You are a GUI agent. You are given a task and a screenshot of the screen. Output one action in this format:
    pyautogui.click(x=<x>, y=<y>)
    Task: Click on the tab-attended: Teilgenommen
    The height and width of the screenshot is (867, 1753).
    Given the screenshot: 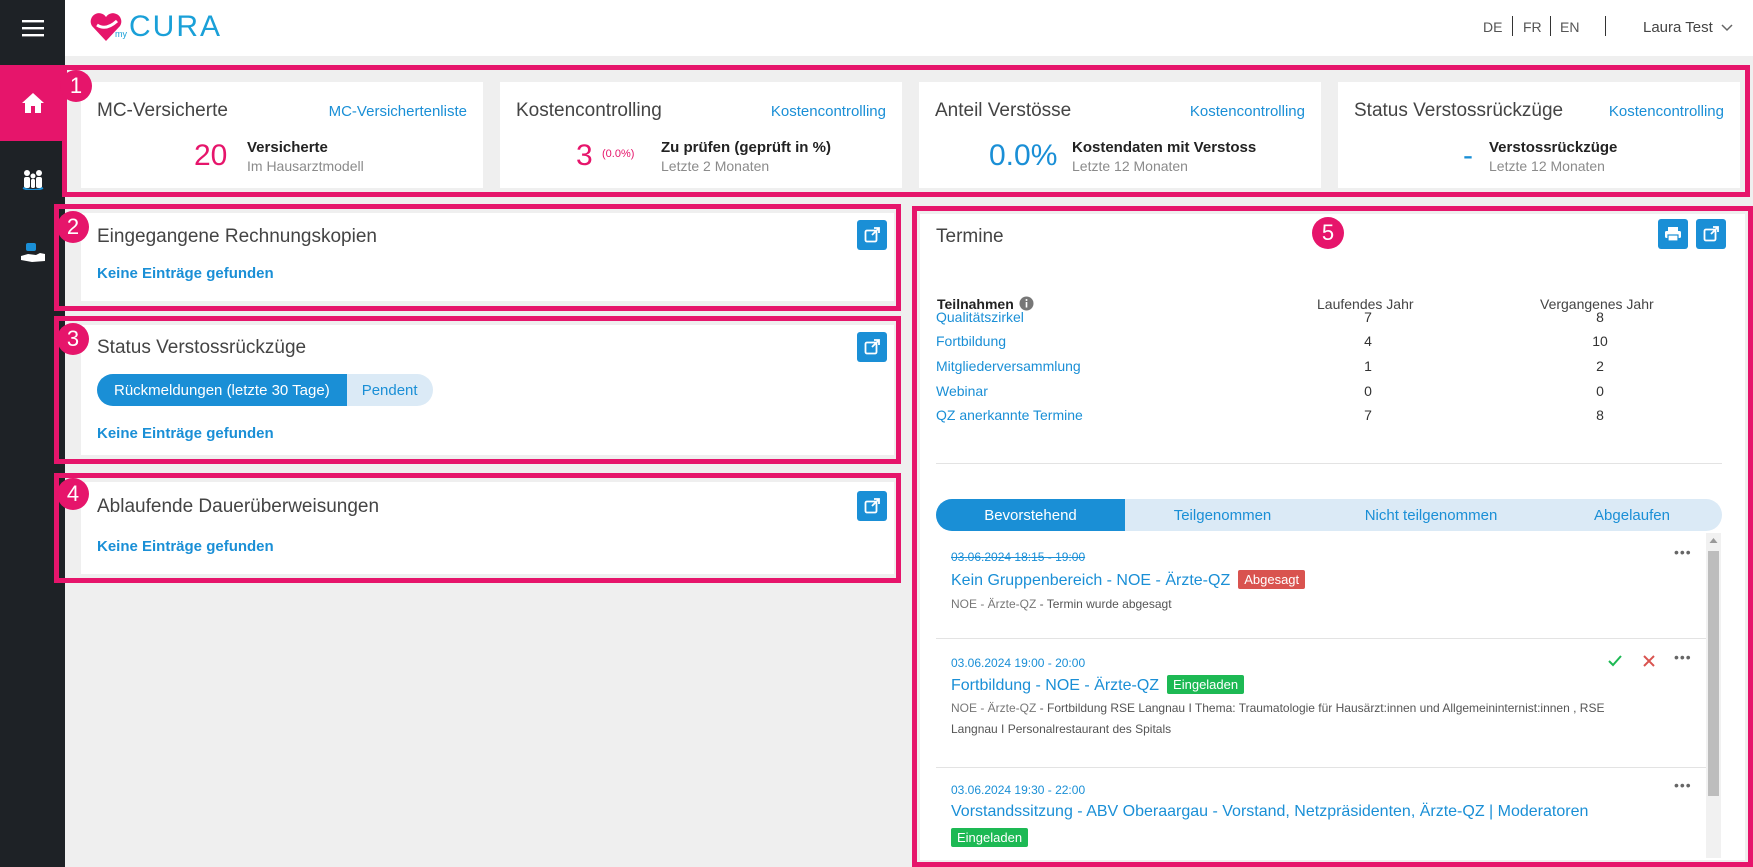 What is the action you would take?
    pyautogui.click(x=1222, y=515)
    